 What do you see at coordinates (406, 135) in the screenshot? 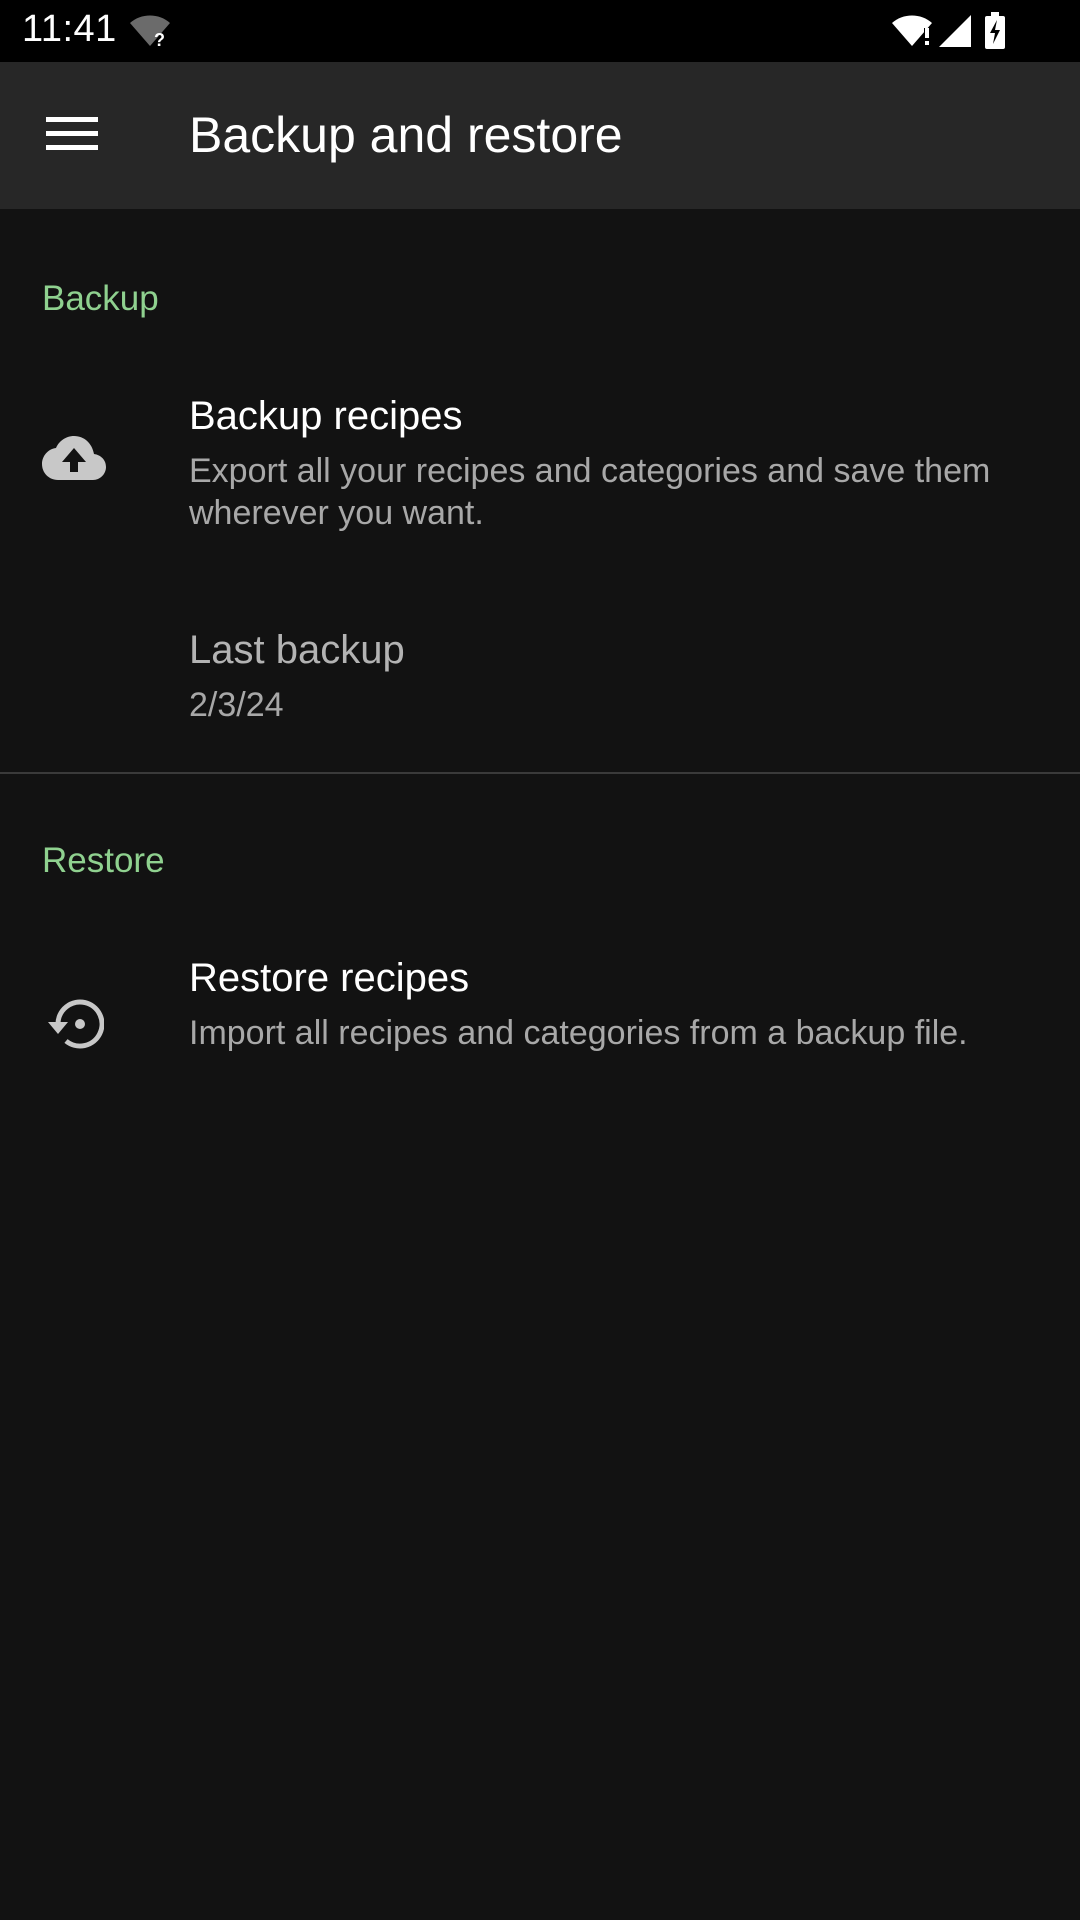
I see `page-title: Backup and restore` at bounding box center [406, 135].